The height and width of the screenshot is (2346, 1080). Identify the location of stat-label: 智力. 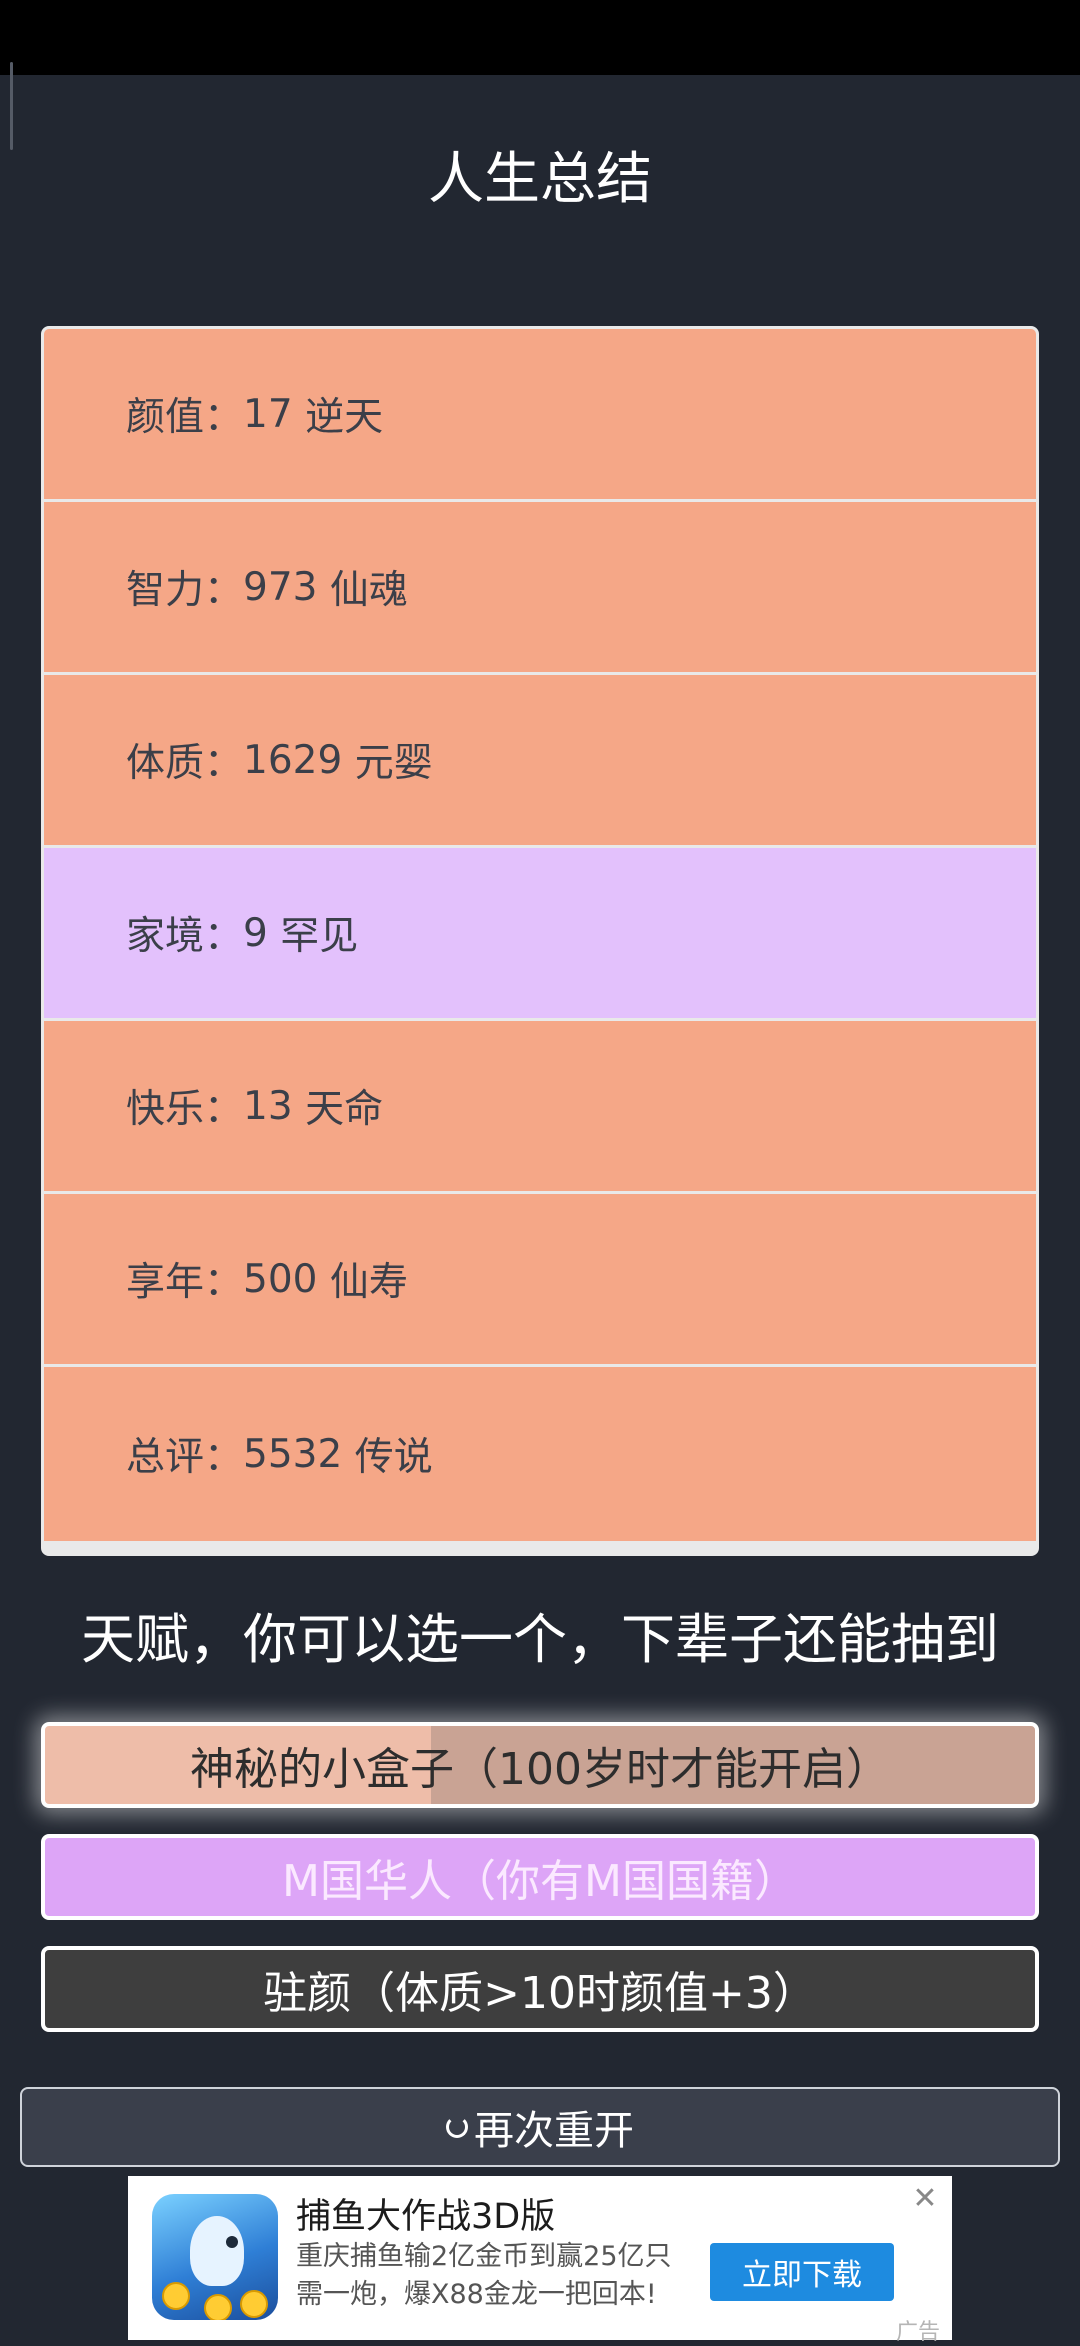
(165, 590).